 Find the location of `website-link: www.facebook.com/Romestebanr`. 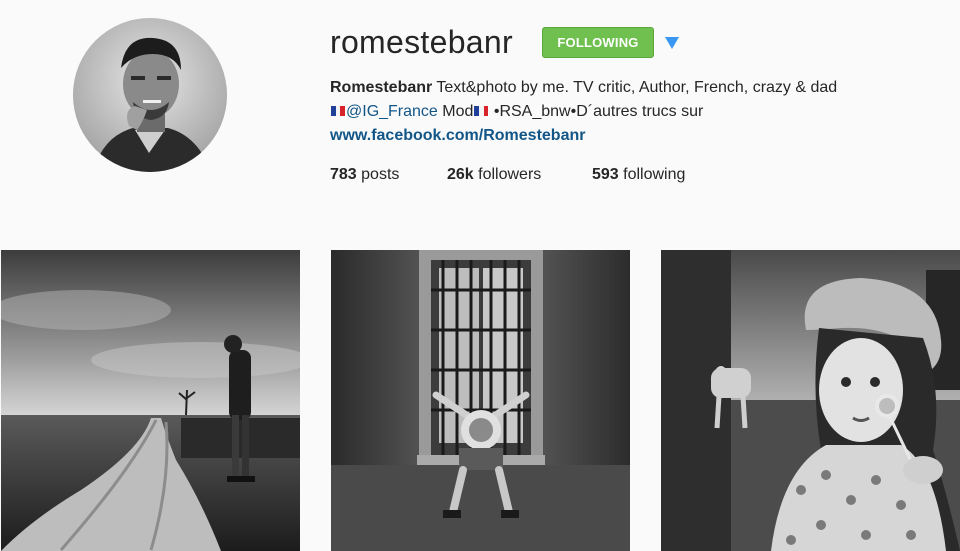

website-link: www.facebook.com/Romestebanr is located at coordinates (457, 135).